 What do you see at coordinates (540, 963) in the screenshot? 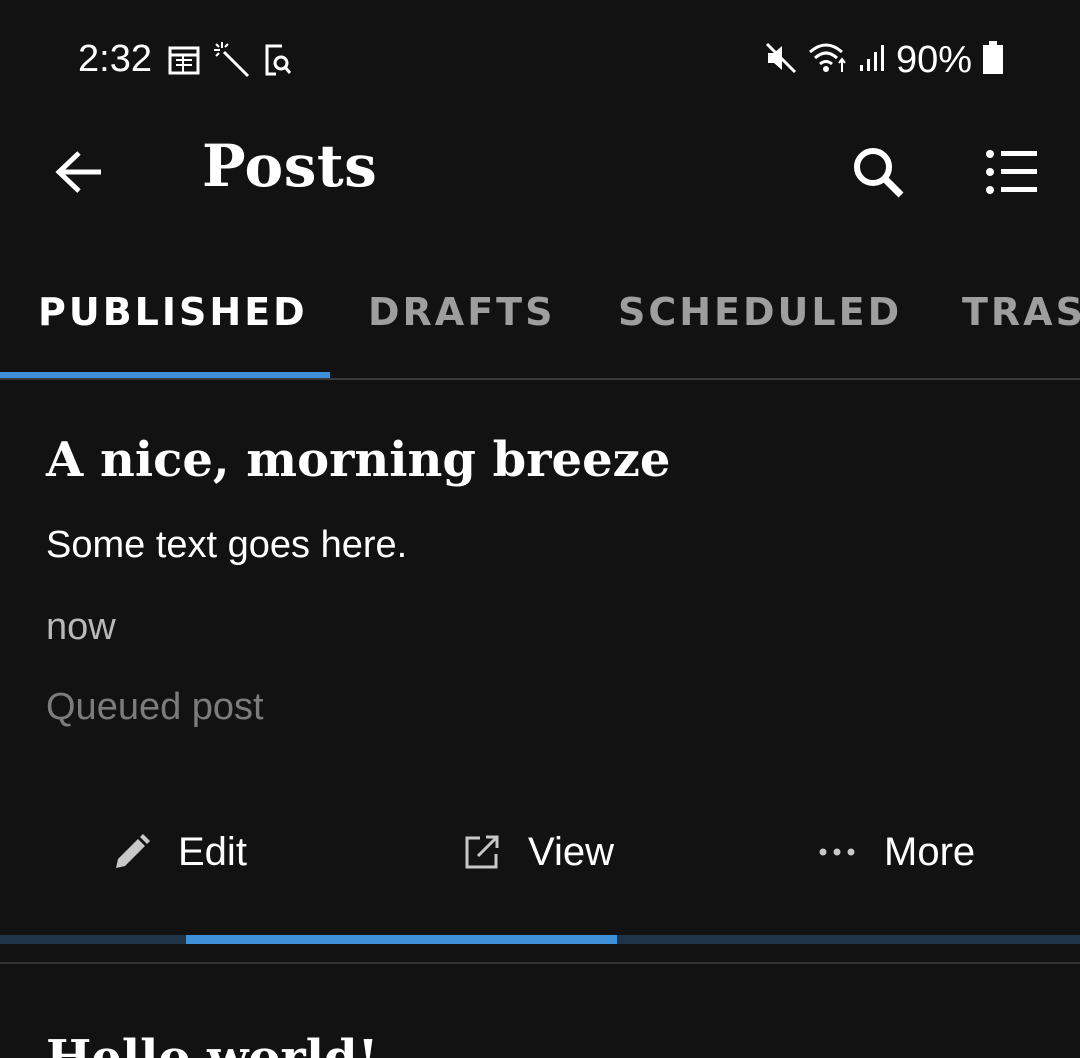
I see `post-divider` at bounding box center [540, 963].